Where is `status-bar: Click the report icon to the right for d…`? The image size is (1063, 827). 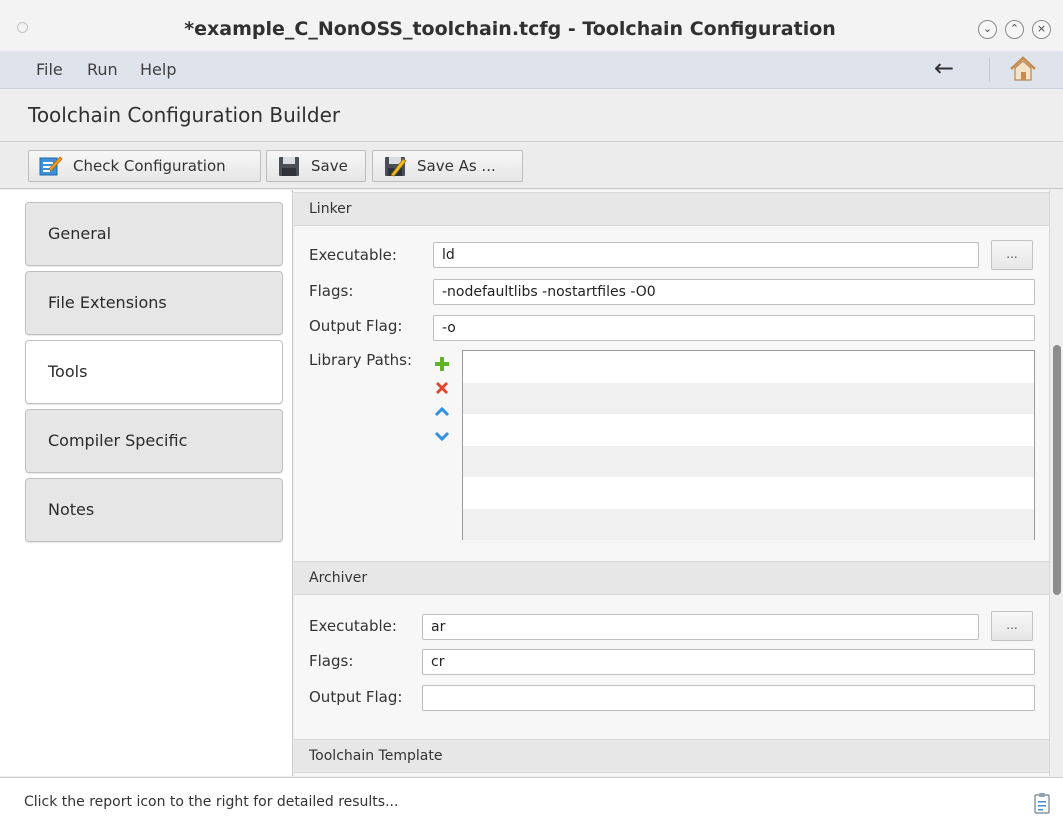 status-bar: Click the report icon to the right for d… is located at coordinates (531, 802).